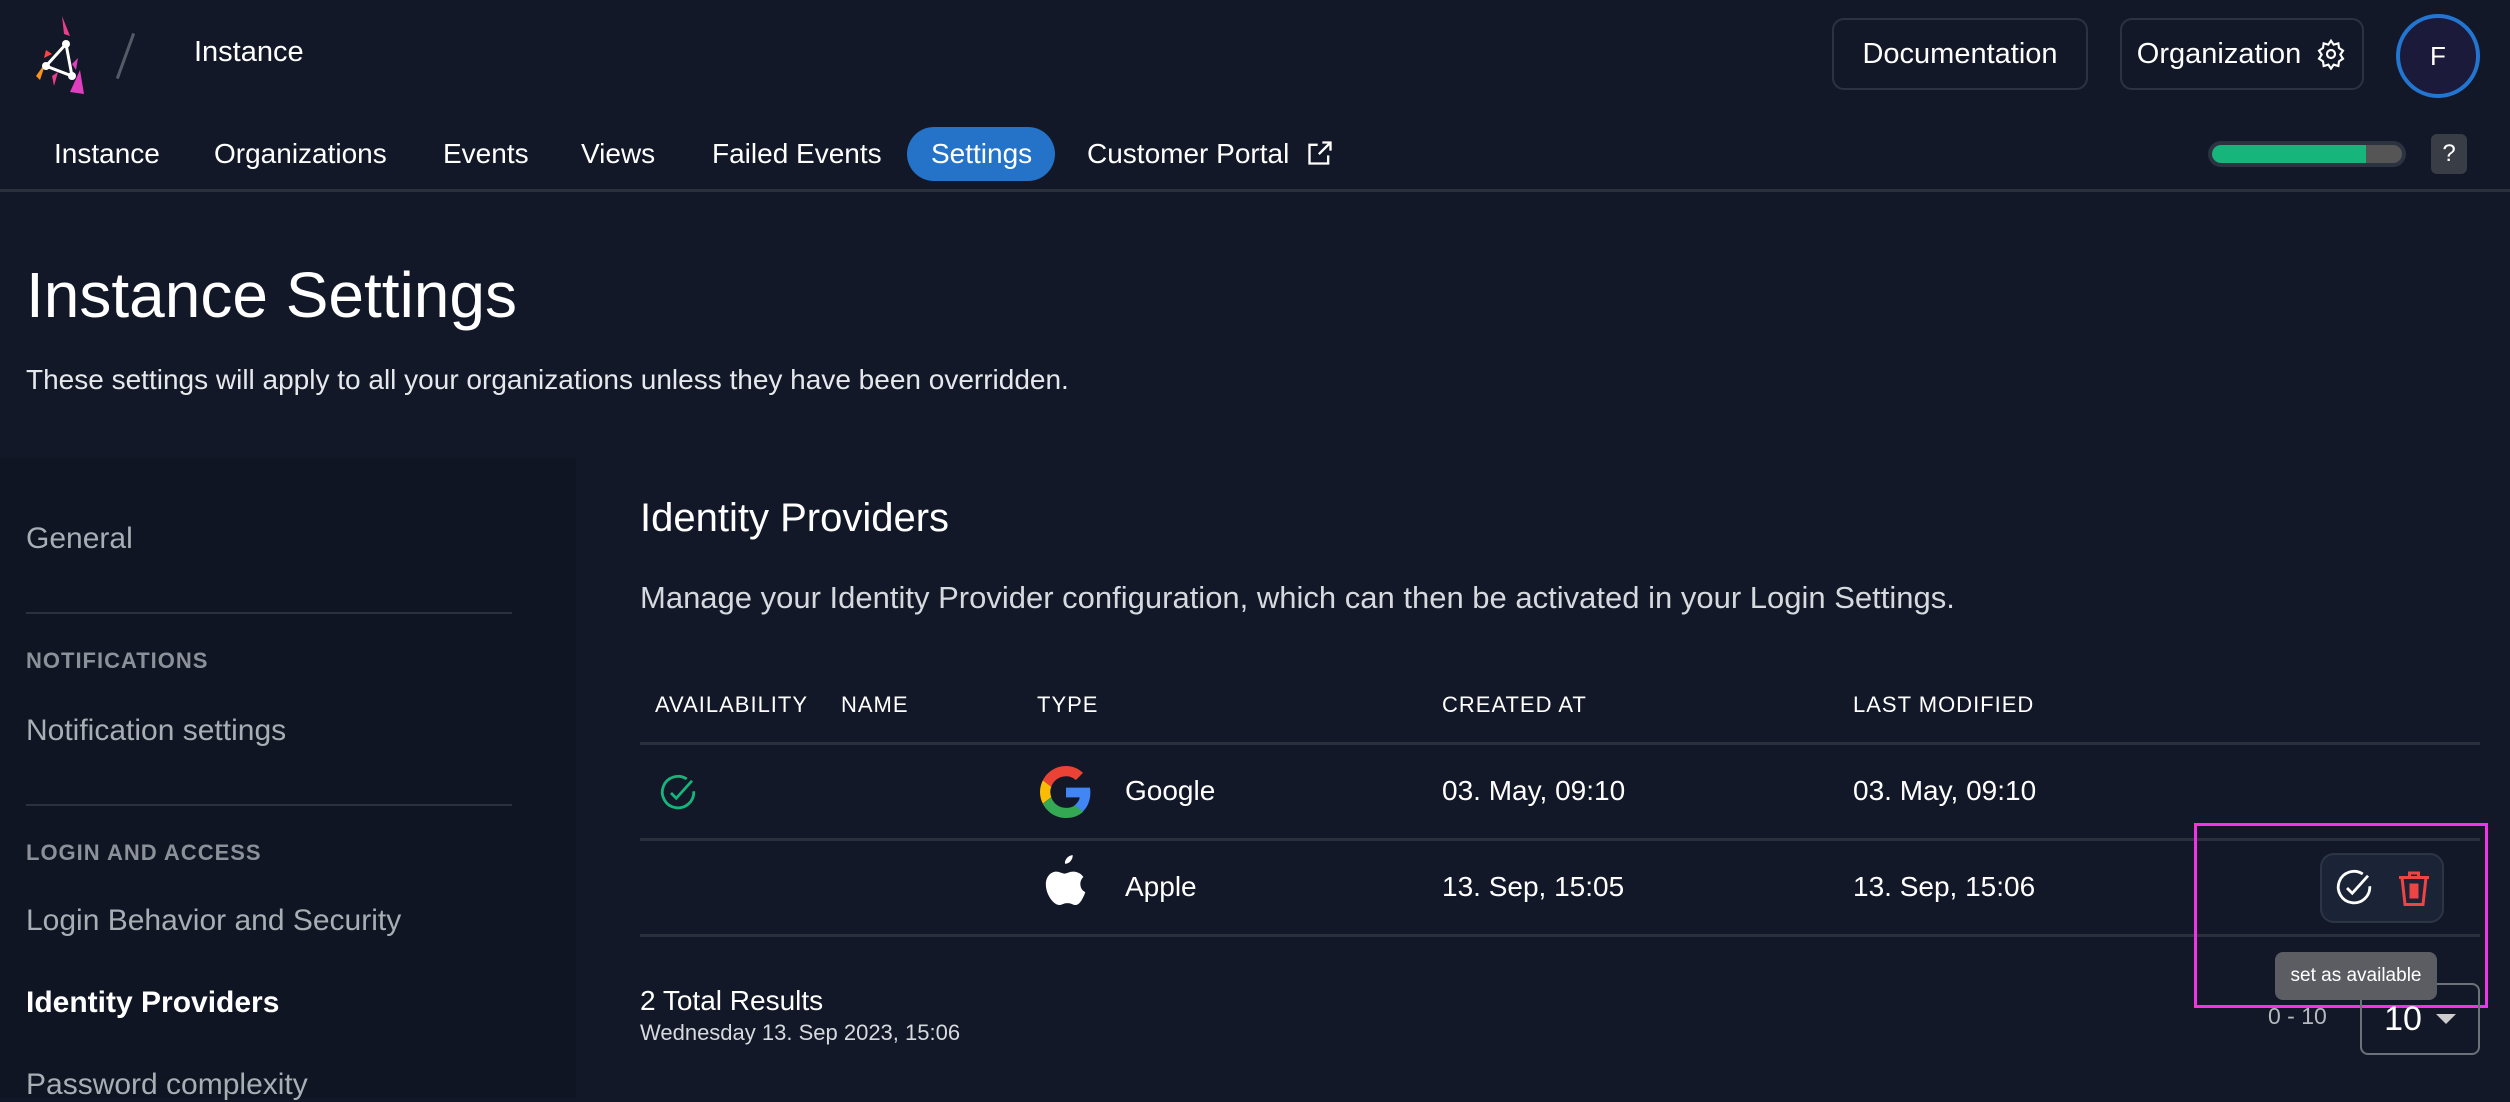 This screenshot has width=2510, height=1102. I want to click on page-title: Instance Settings, so click(271, 295).